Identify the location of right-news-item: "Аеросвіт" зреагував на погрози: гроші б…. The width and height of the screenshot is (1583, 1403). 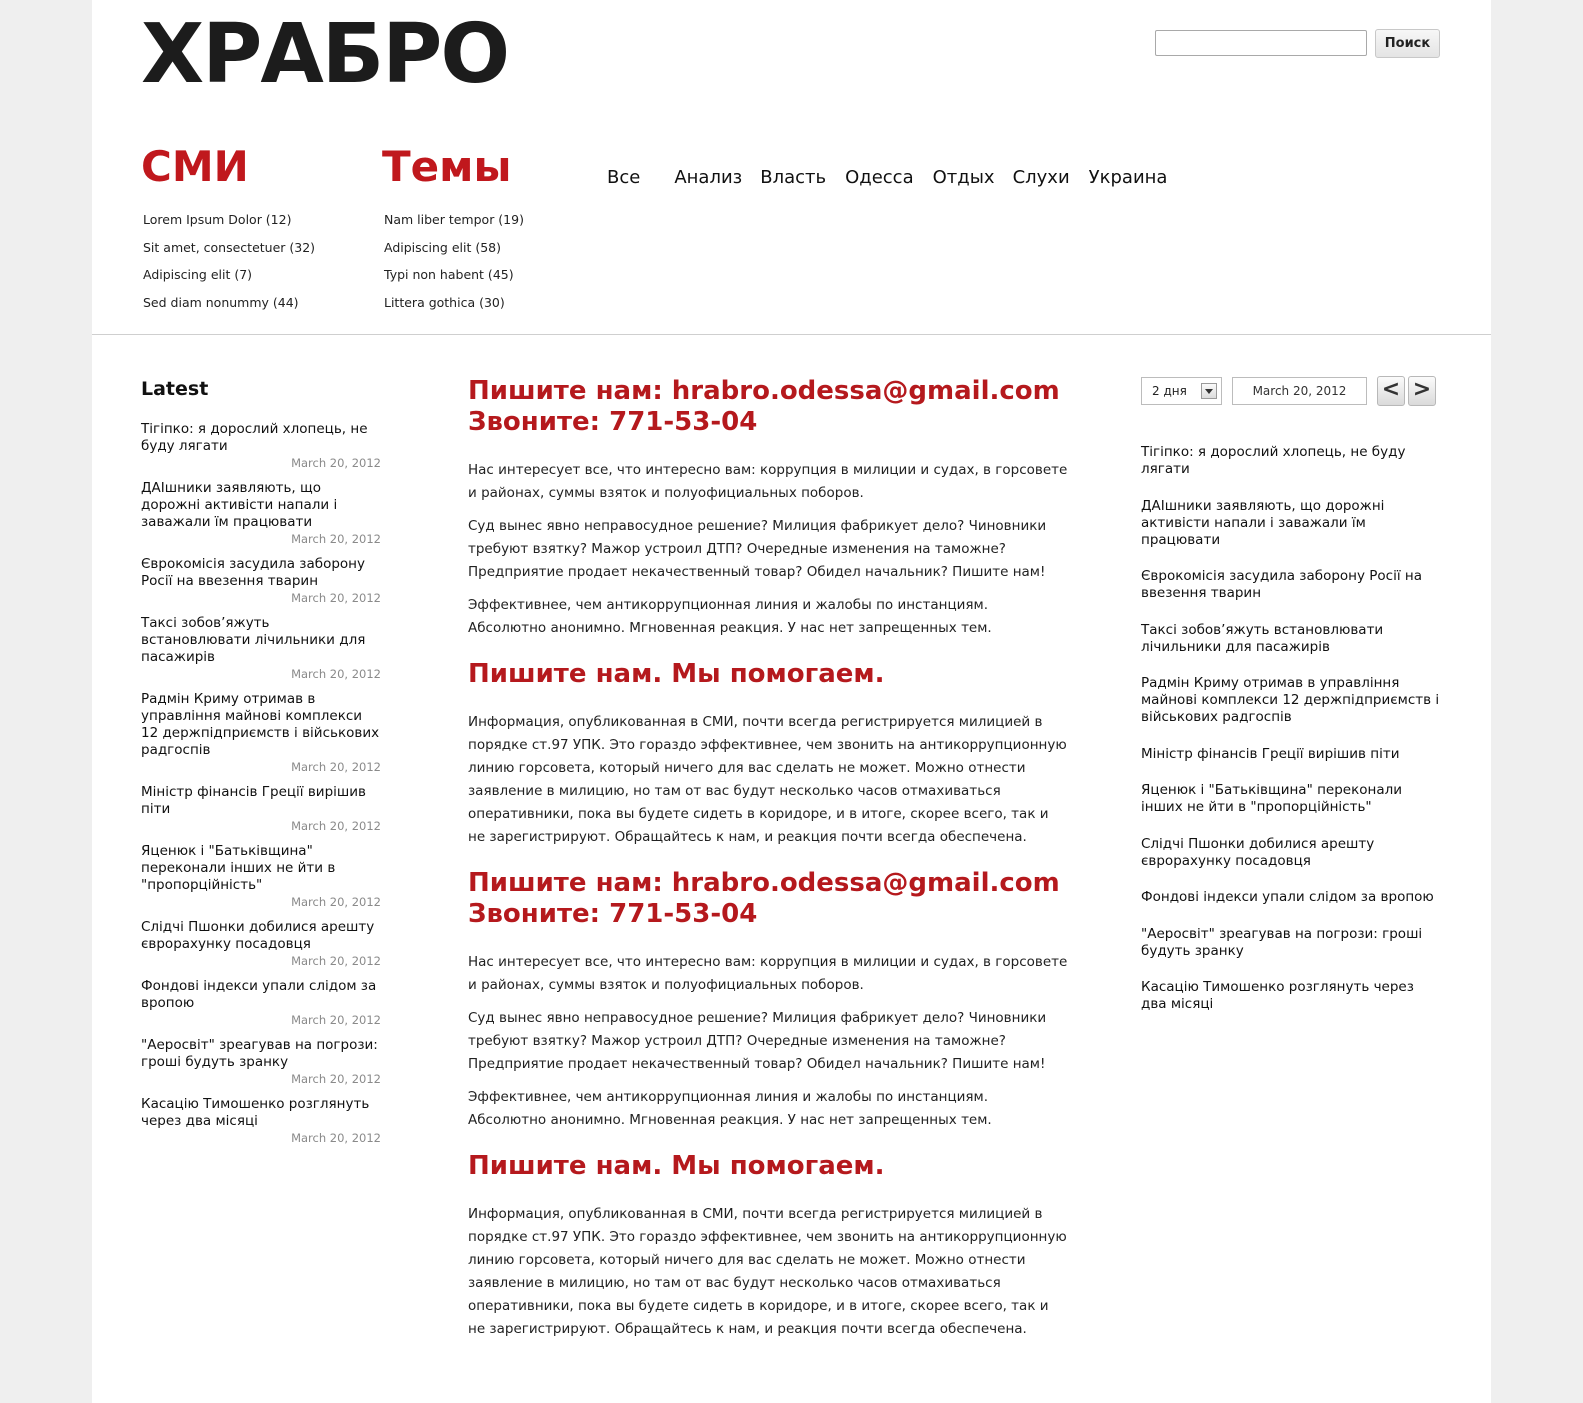
(1291, 943).